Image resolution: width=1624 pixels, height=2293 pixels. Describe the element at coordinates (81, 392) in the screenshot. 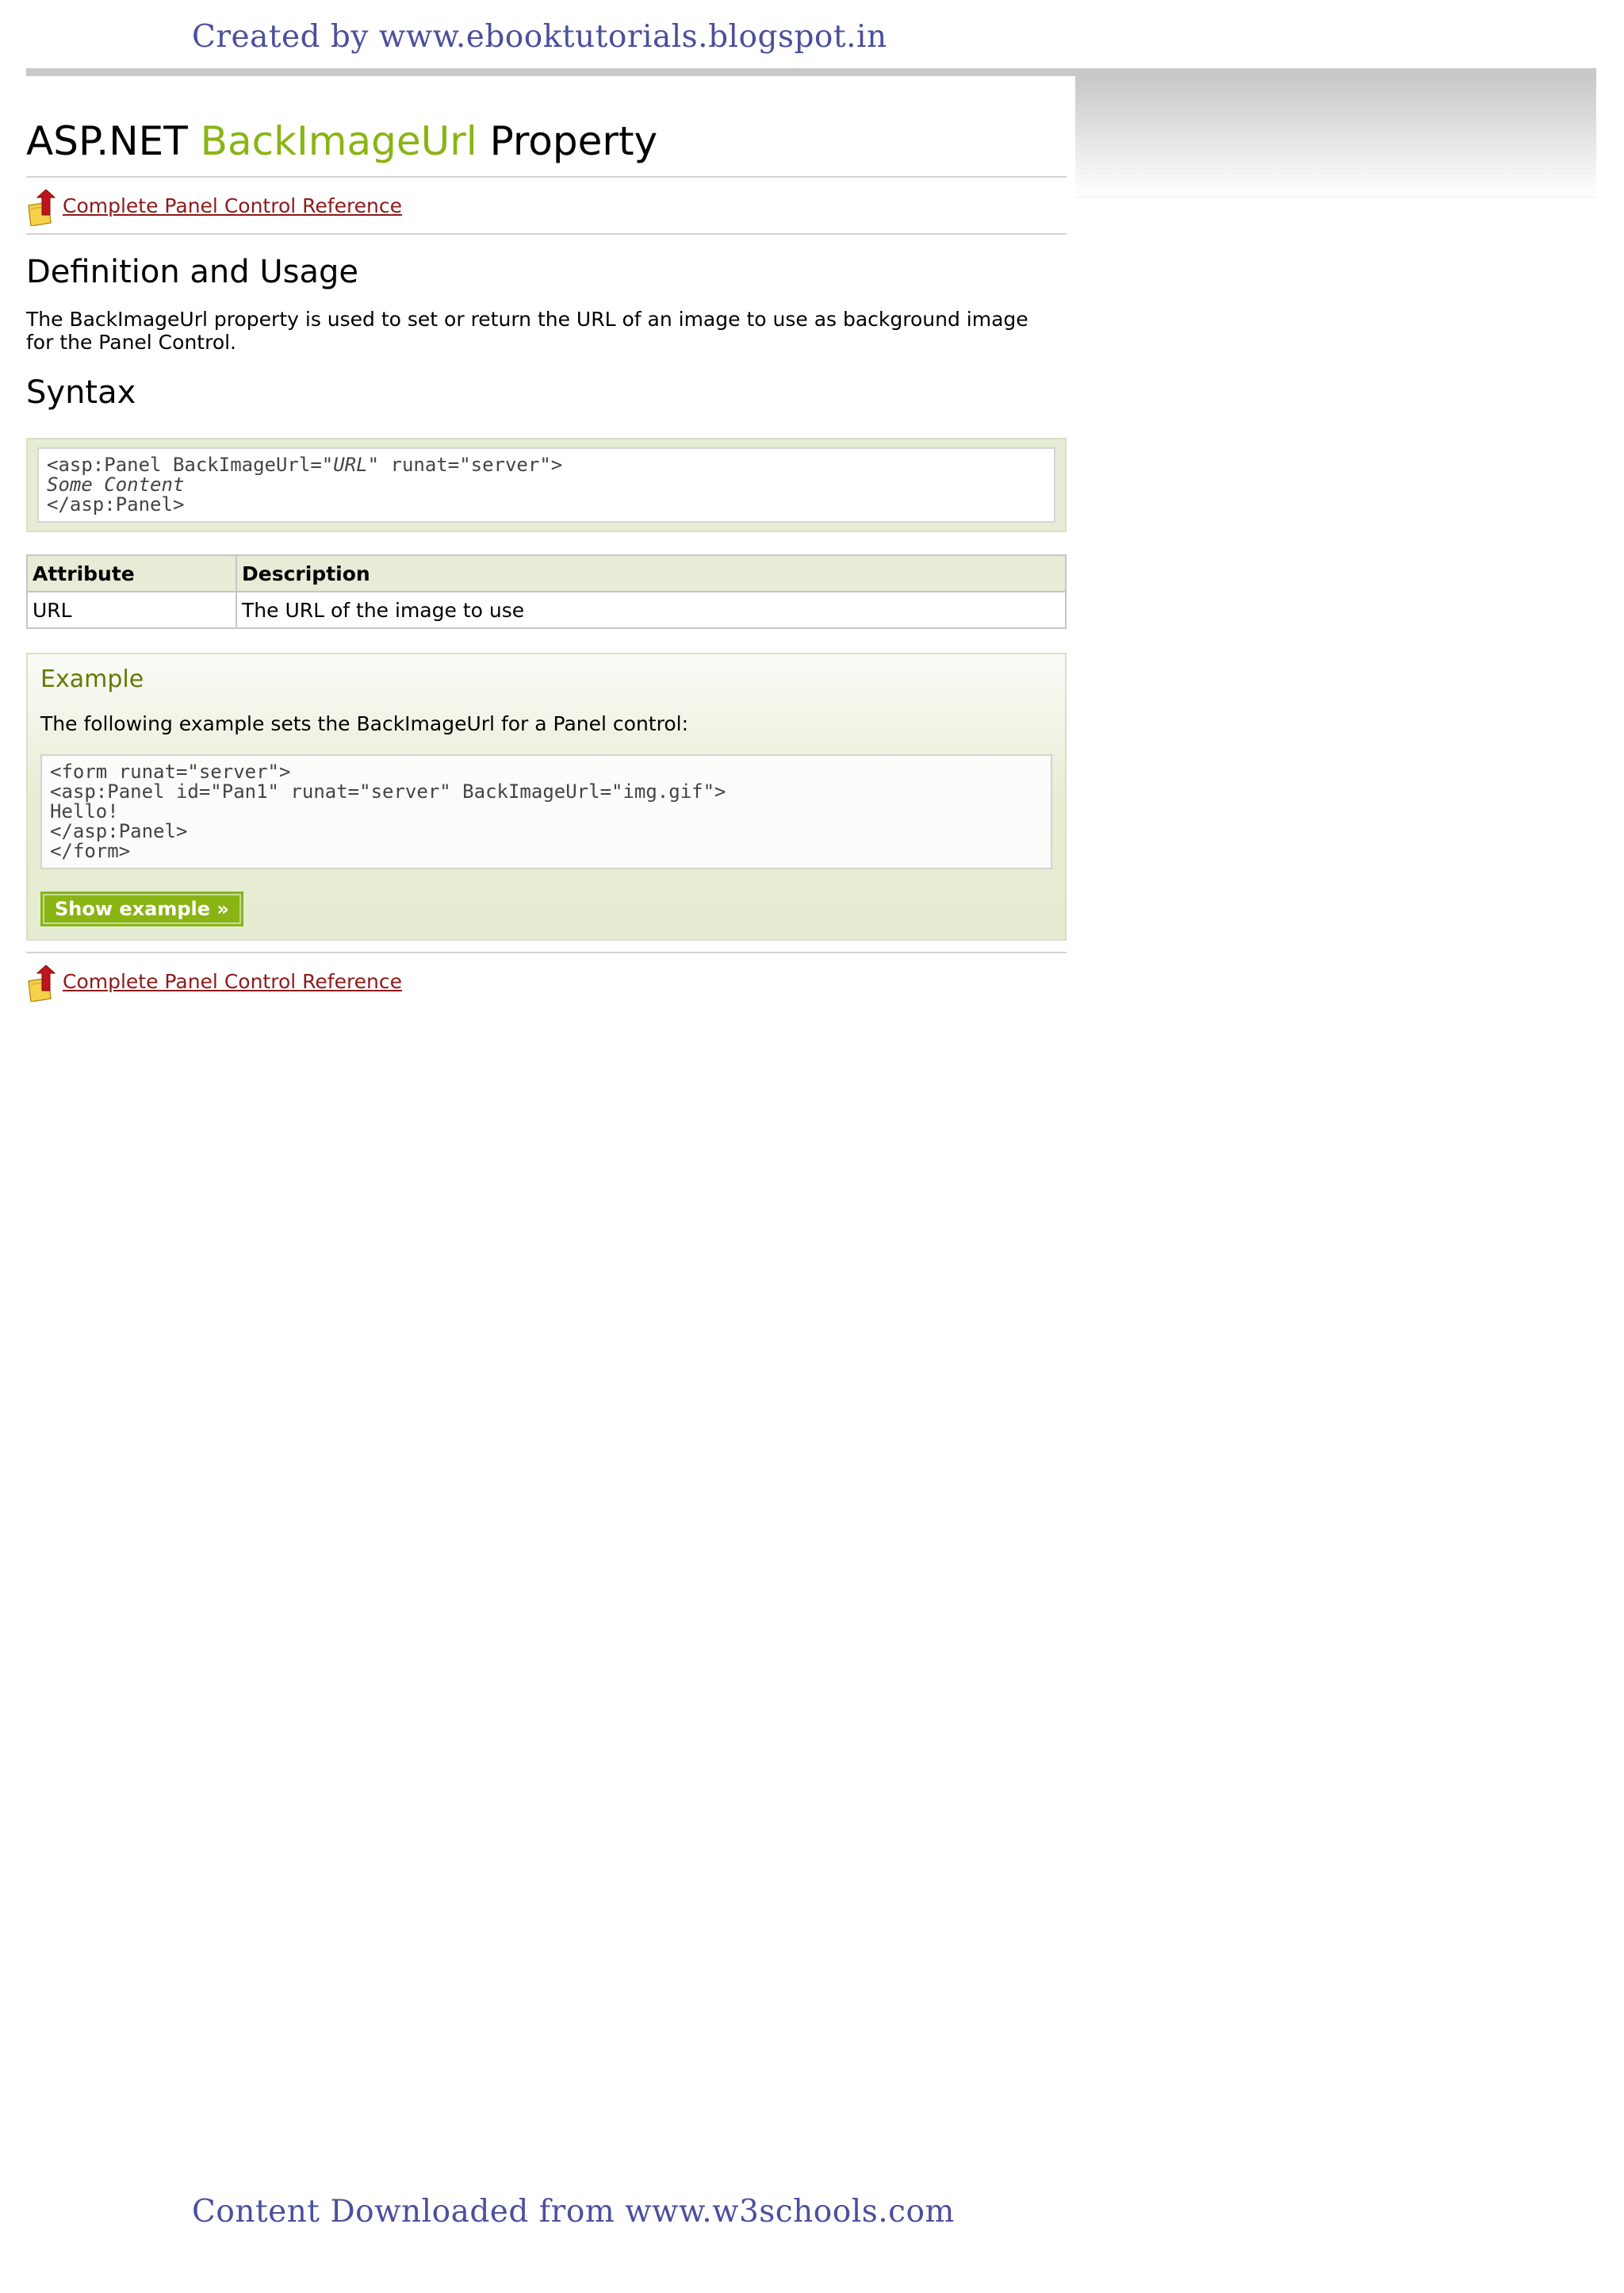

I see `syntax-heading: Syntax` at that location.